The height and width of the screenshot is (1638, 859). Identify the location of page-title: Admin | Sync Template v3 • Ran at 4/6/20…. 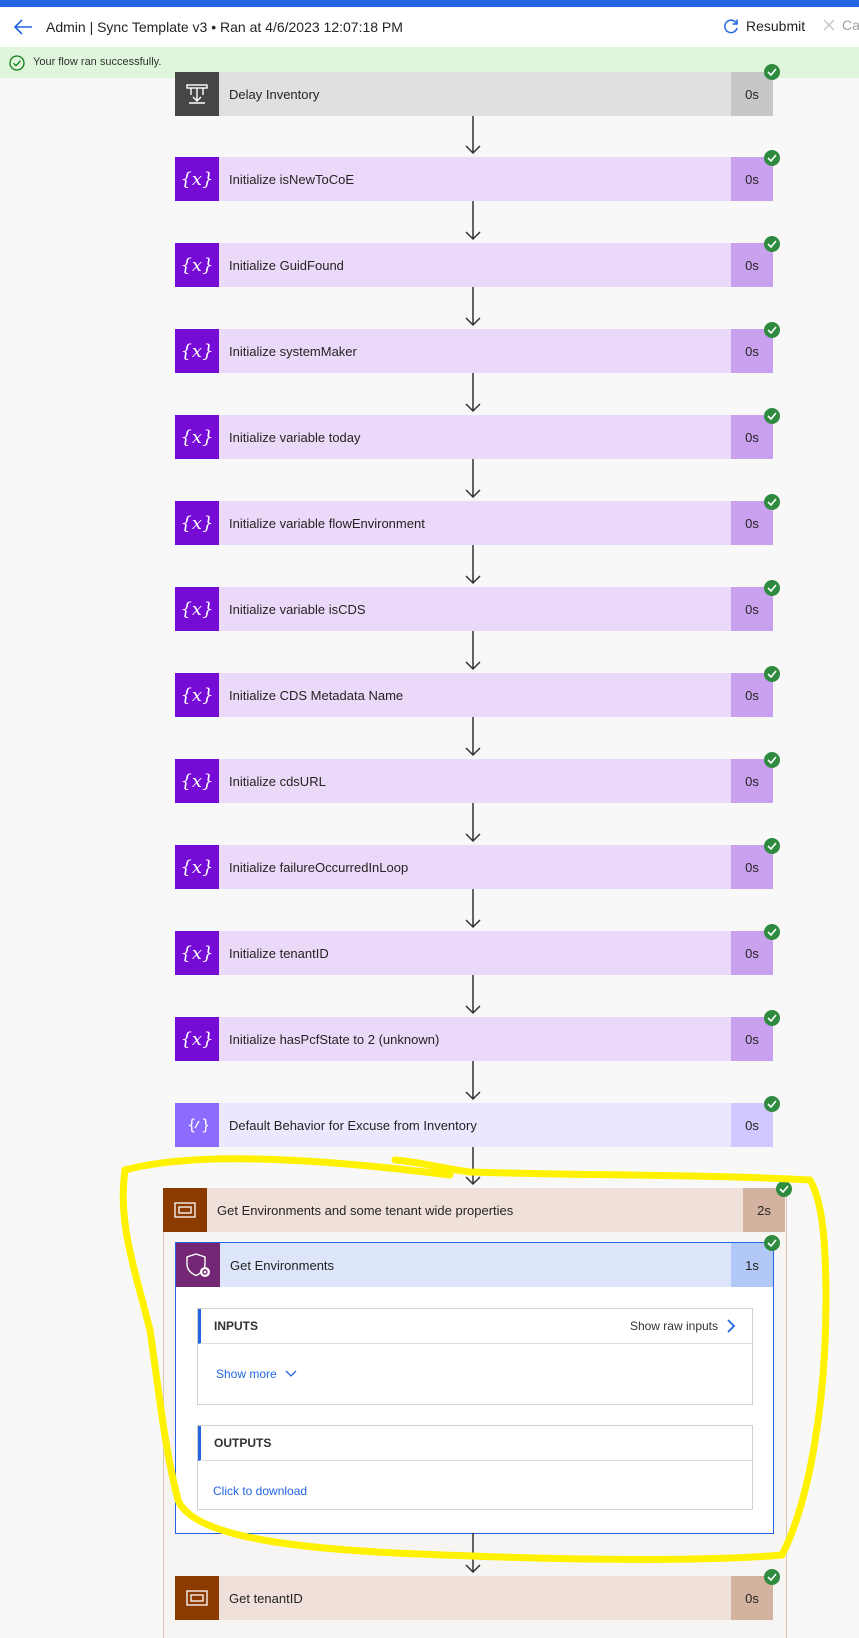
(224, 27).